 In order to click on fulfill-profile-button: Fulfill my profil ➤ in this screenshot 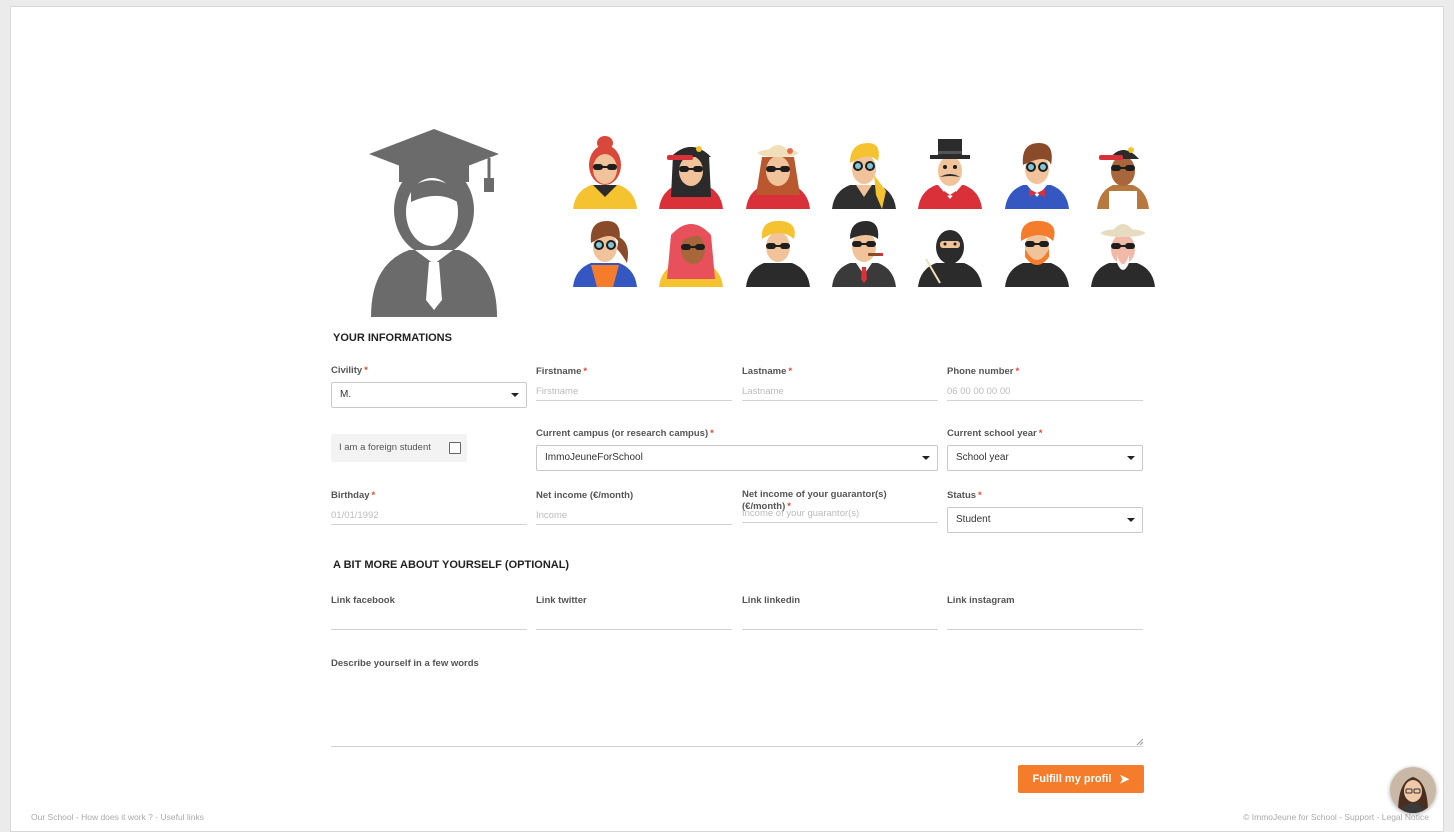, I will do `click(1081, 779)`.